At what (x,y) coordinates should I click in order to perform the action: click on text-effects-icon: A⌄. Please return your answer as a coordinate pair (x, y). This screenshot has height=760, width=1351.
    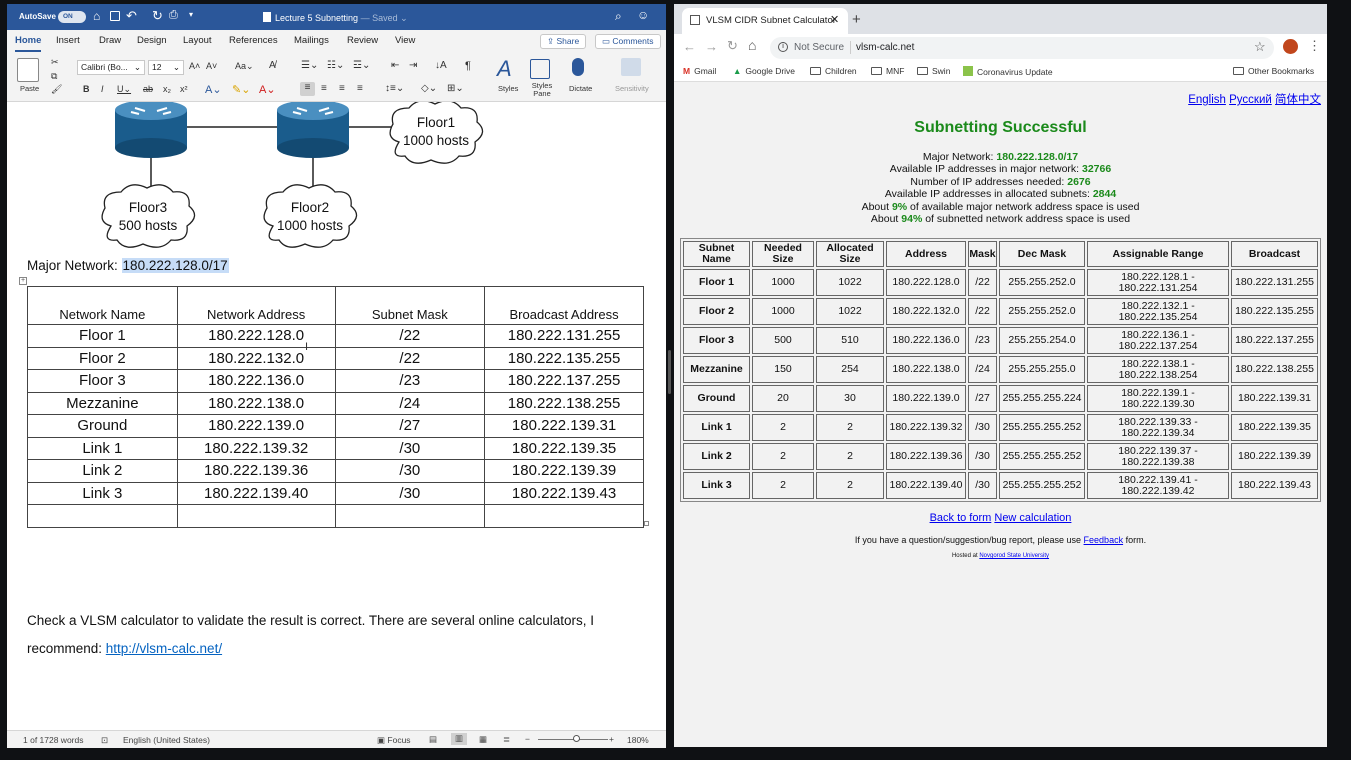
    Looking at the image, I should click on (213, 89).